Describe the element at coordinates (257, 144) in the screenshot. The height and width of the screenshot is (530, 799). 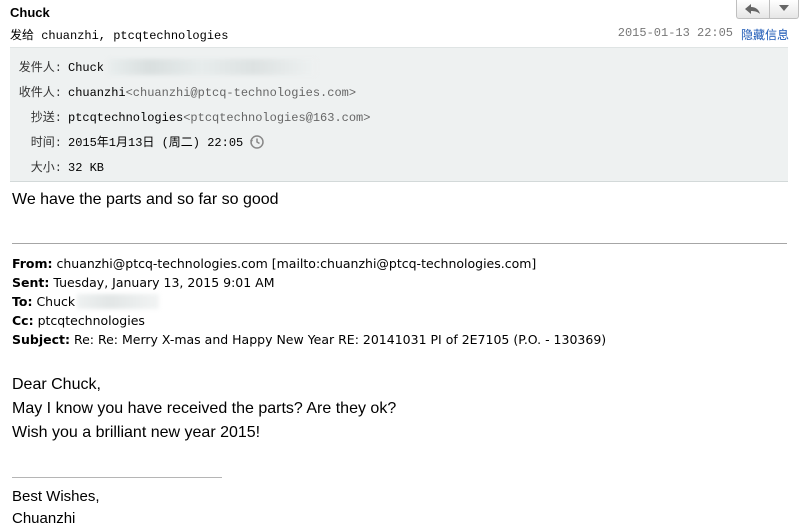
I see `clock-icon` at that location.